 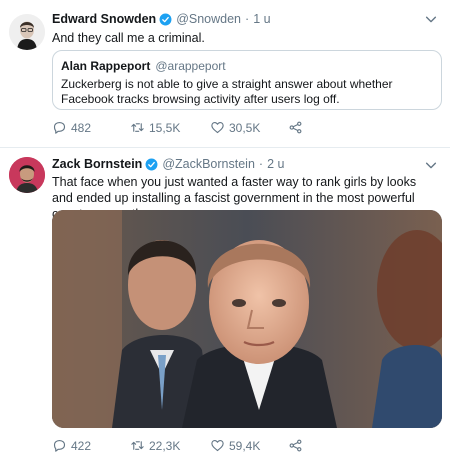 What do you see at coordinates (208, 164) in the screenshot?
I see `author-handle: @ZackBornstein` at bounding box center [208, 164].